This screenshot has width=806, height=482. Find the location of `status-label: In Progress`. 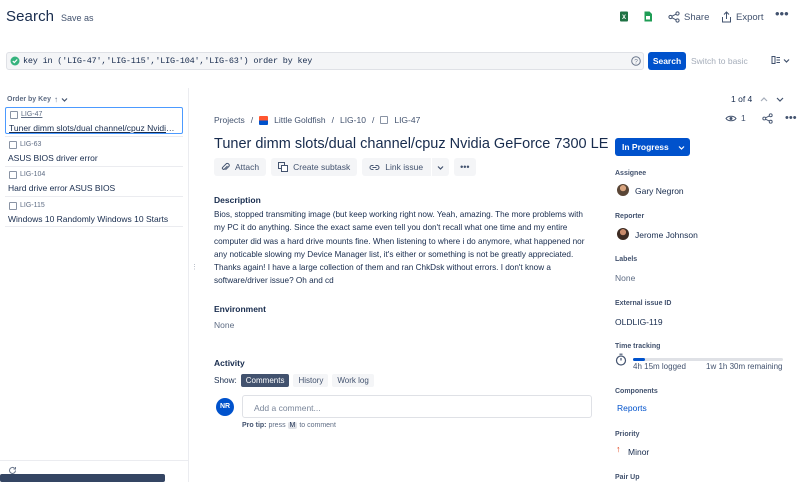

status-label: In Progress is located at coordinates (645, 147).